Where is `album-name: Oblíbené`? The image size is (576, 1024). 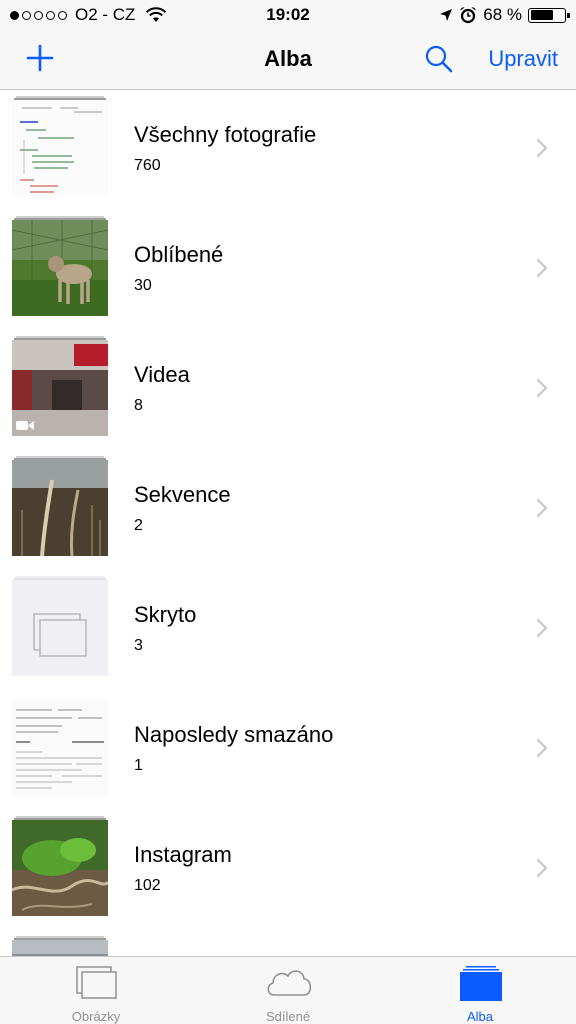 album-name: Oblíbené is located at coordinates (179, 254).